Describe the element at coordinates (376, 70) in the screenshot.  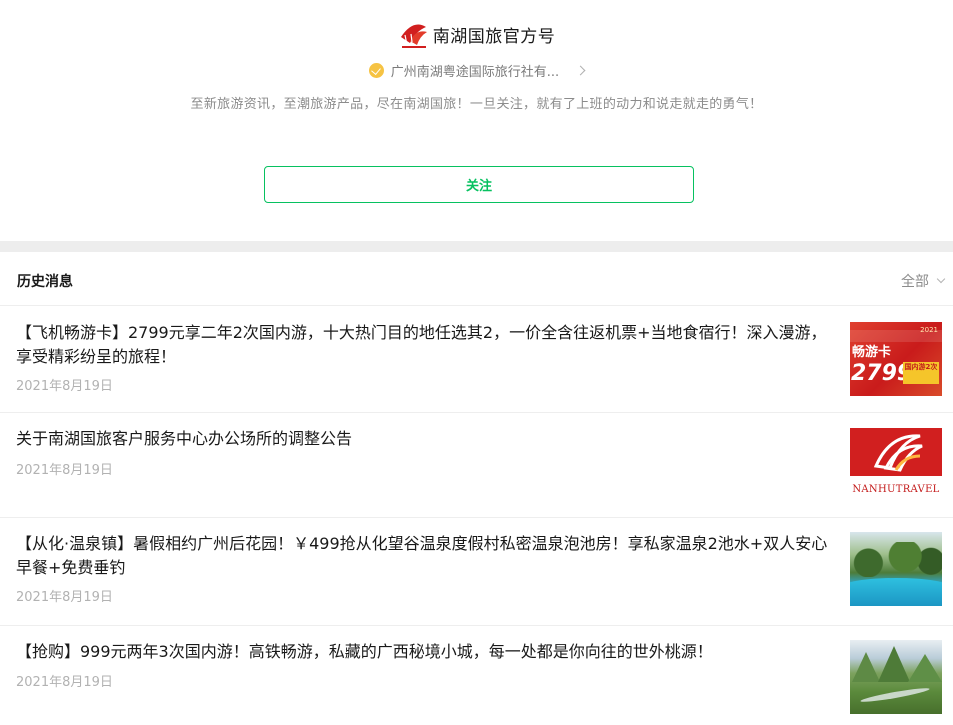
I see `verified-check-icon` at that location.